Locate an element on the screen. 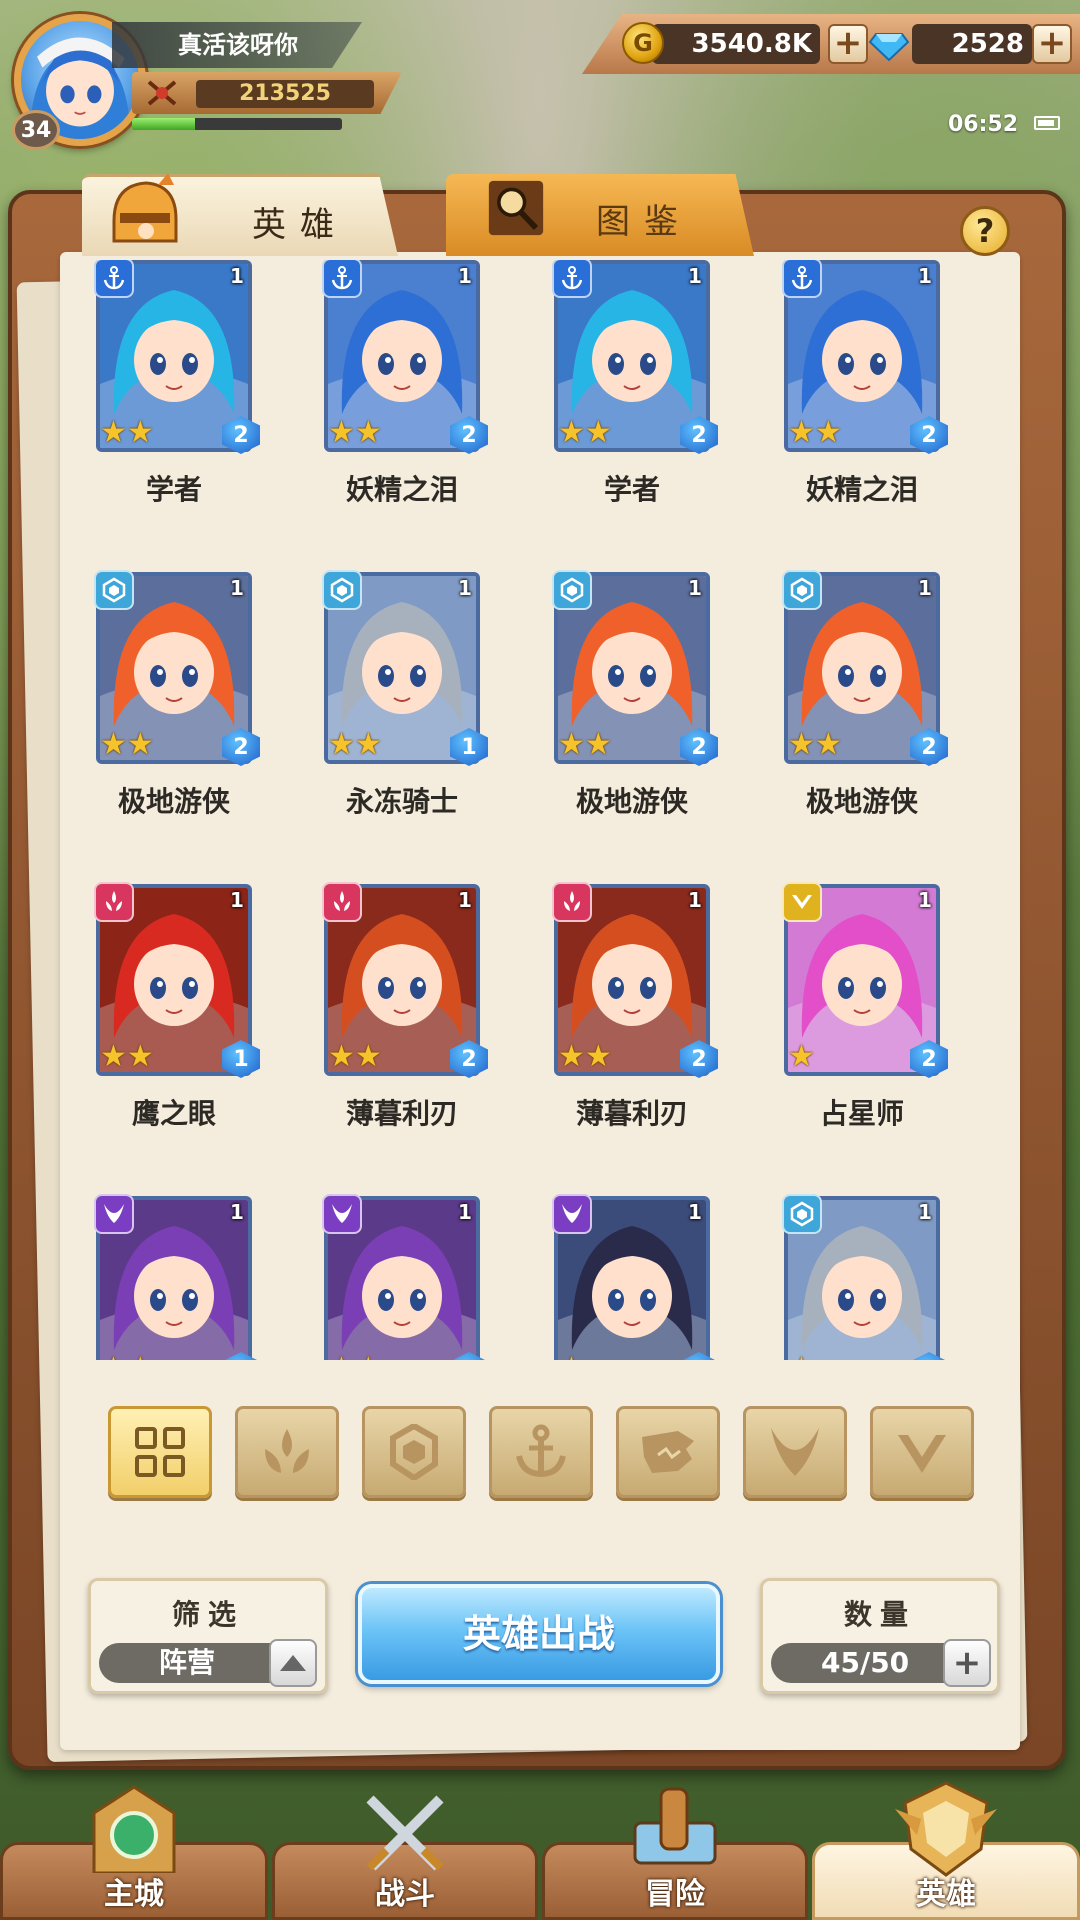 This screenshot has width=1080, height=1920. hero-card: 1★1 is located at coordinates (848, 1277).